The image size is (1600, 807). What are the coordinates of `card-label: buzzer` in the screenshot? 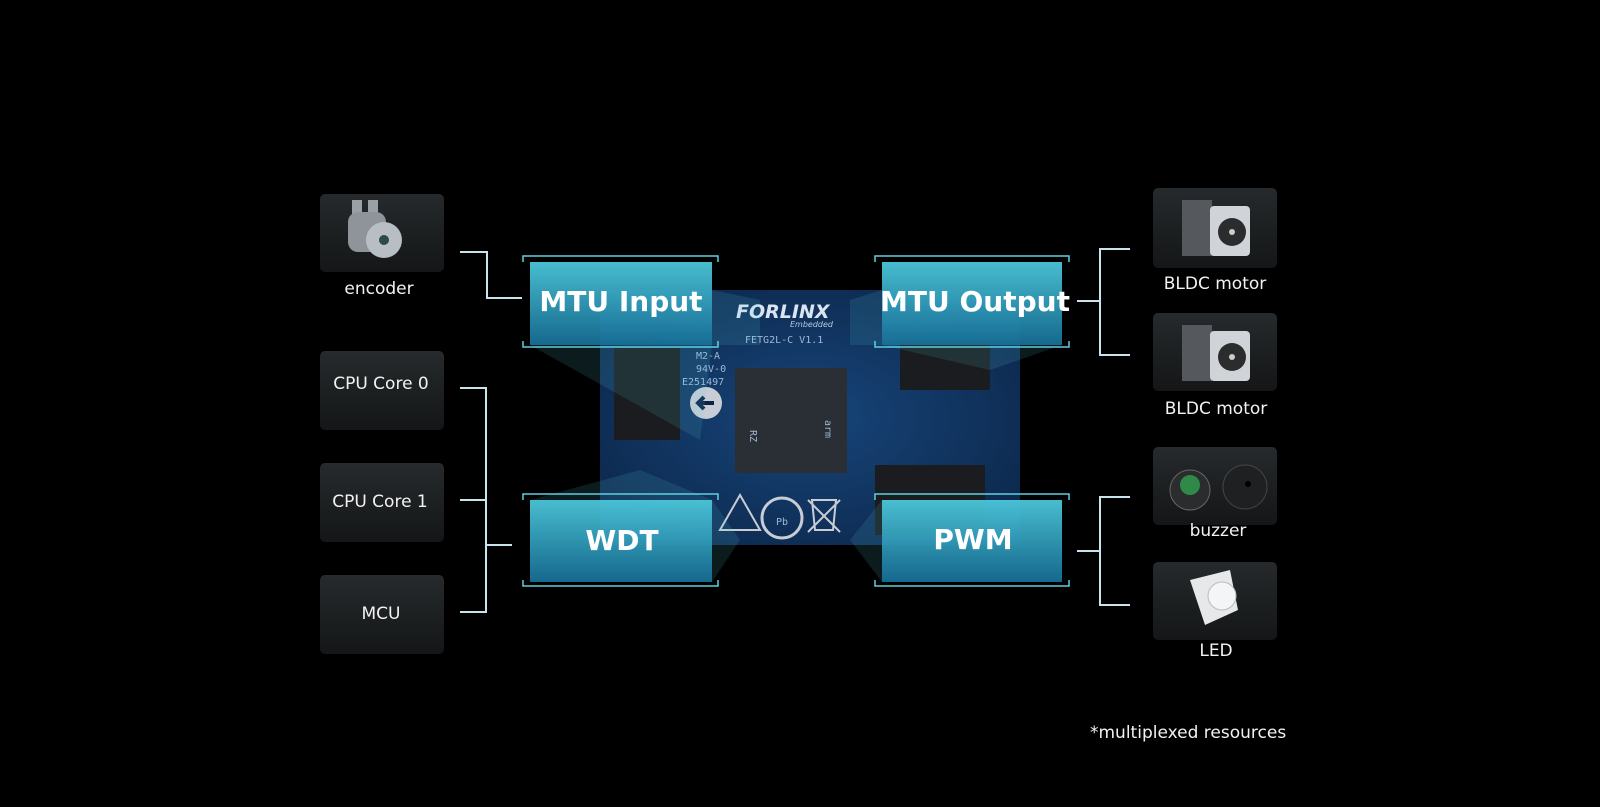 It's located at (1218, 531).